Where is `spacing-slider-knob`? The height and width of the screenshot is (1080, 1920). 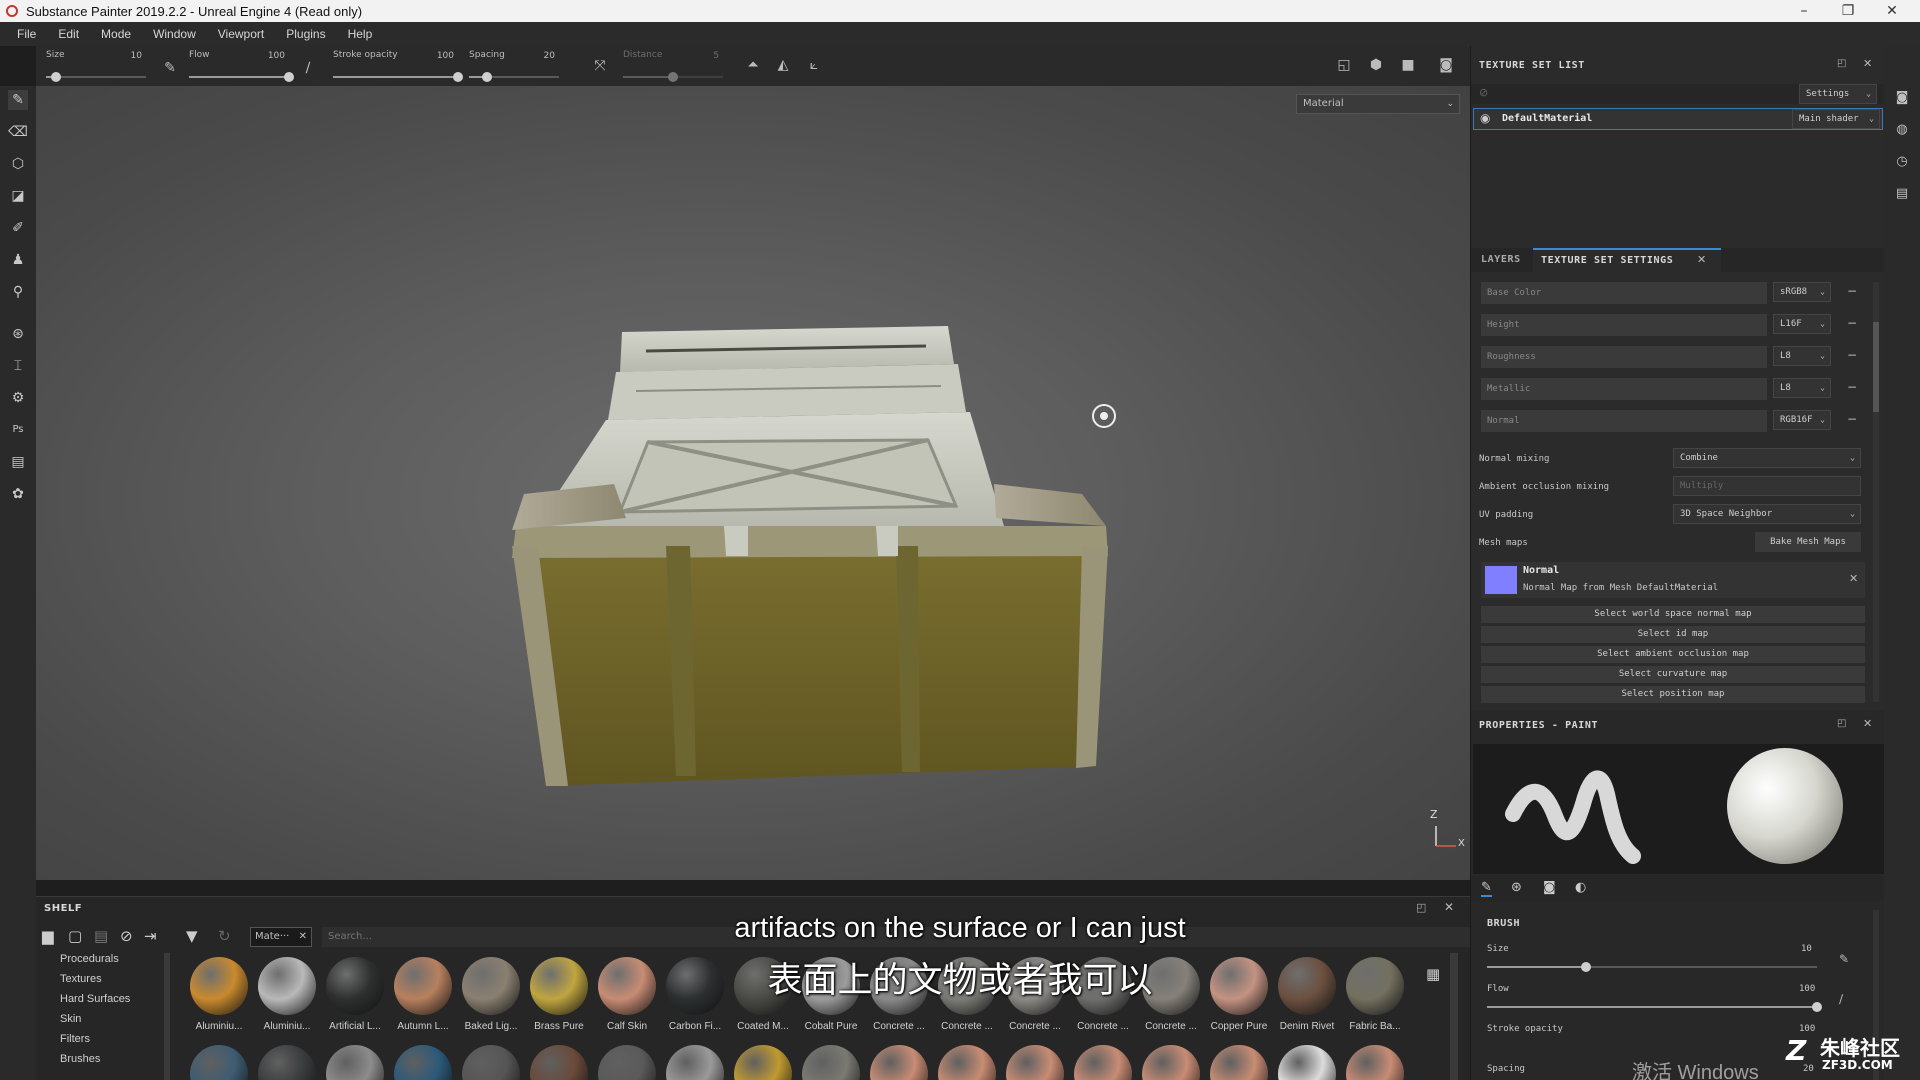 spacing-slider-knob is located at coordinates (487, 77).